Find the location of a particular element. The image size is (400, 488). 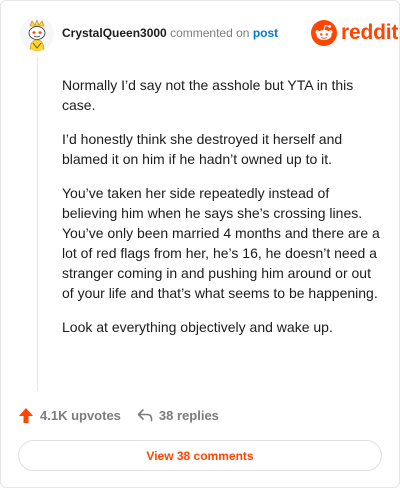

replies-button: 38 replies is located at coordinates (178, 415).